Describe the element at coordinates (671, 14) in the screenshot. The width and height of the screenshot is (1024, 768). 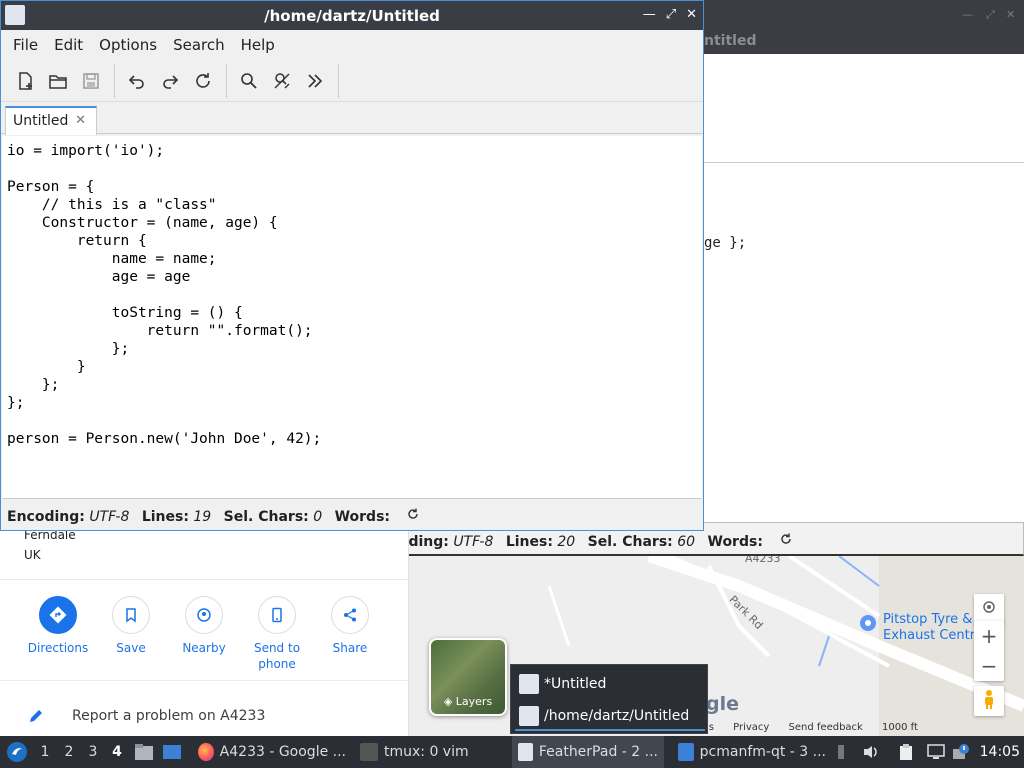
I see `maximize-icon: ⤢` at that location.